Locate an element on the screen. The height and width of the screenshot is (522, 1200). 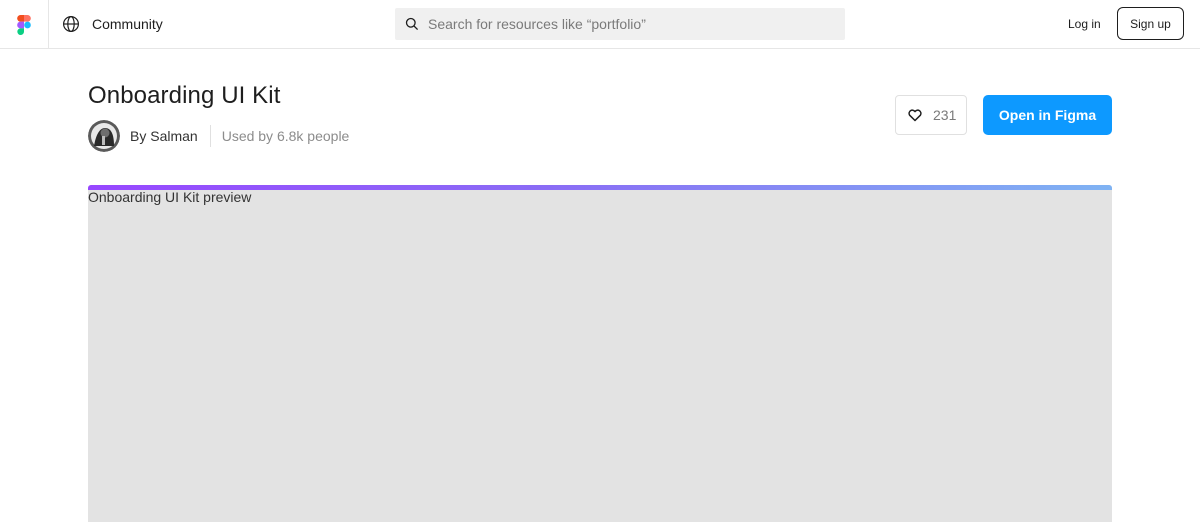
search-bar is located at coordinates (620, 24).